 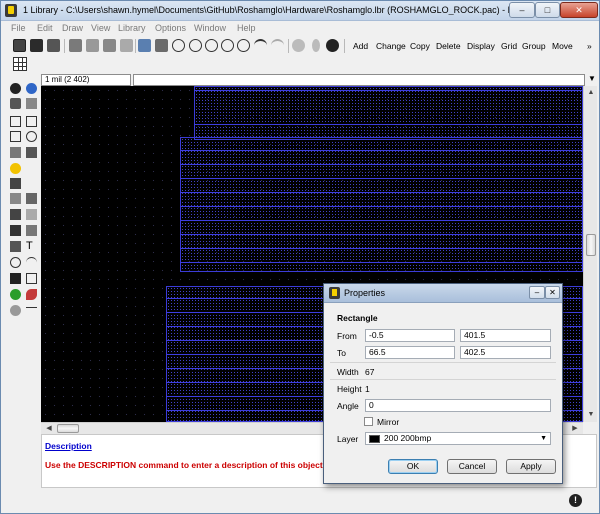 What do you see at coordinates (458, 405) in the screenshot?
I see `angle-field: 0` at bounding box center [458, 405].